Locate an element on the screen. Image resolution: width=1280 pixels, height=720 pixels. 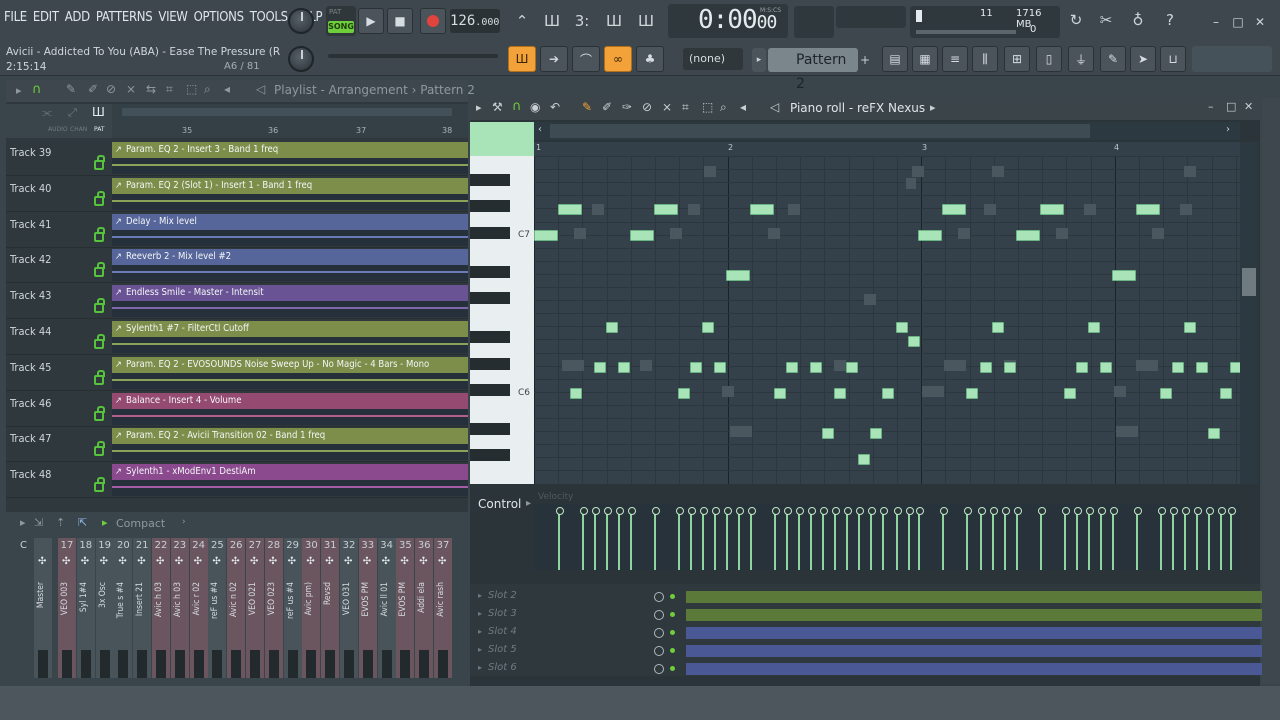
mixer-channel: 34 ✣ Avic ll 01 is located at coordinates (386, 608).